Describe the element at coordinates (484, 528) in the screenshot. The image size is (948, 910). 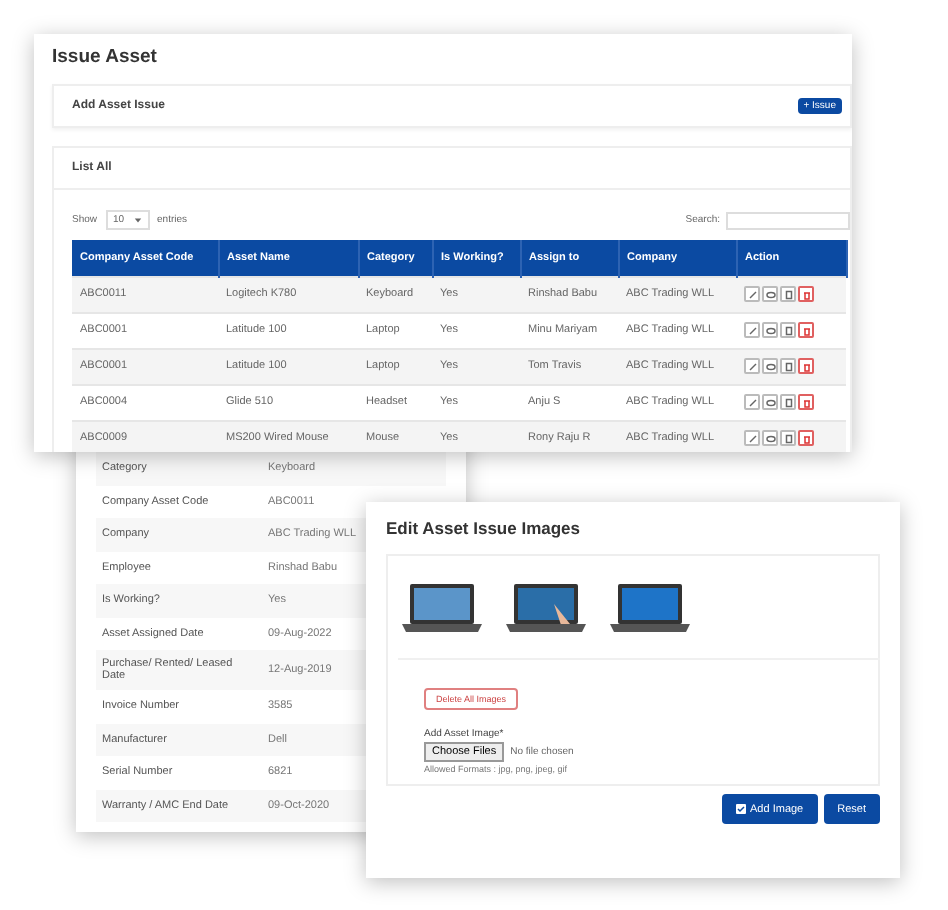
I see `dialog-title: Edit Asset Issue Images` at that location.